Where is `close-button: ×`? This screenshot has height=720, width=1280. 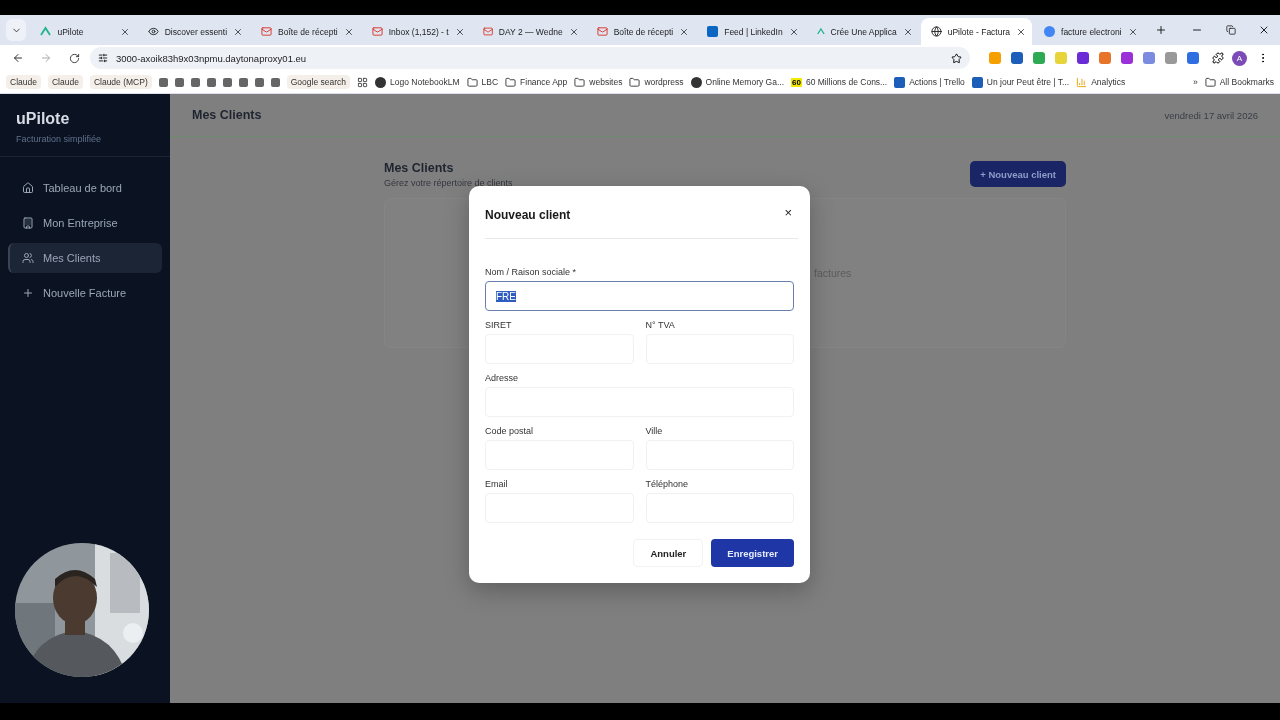
close-button: × is located at coordinates (788, 212).